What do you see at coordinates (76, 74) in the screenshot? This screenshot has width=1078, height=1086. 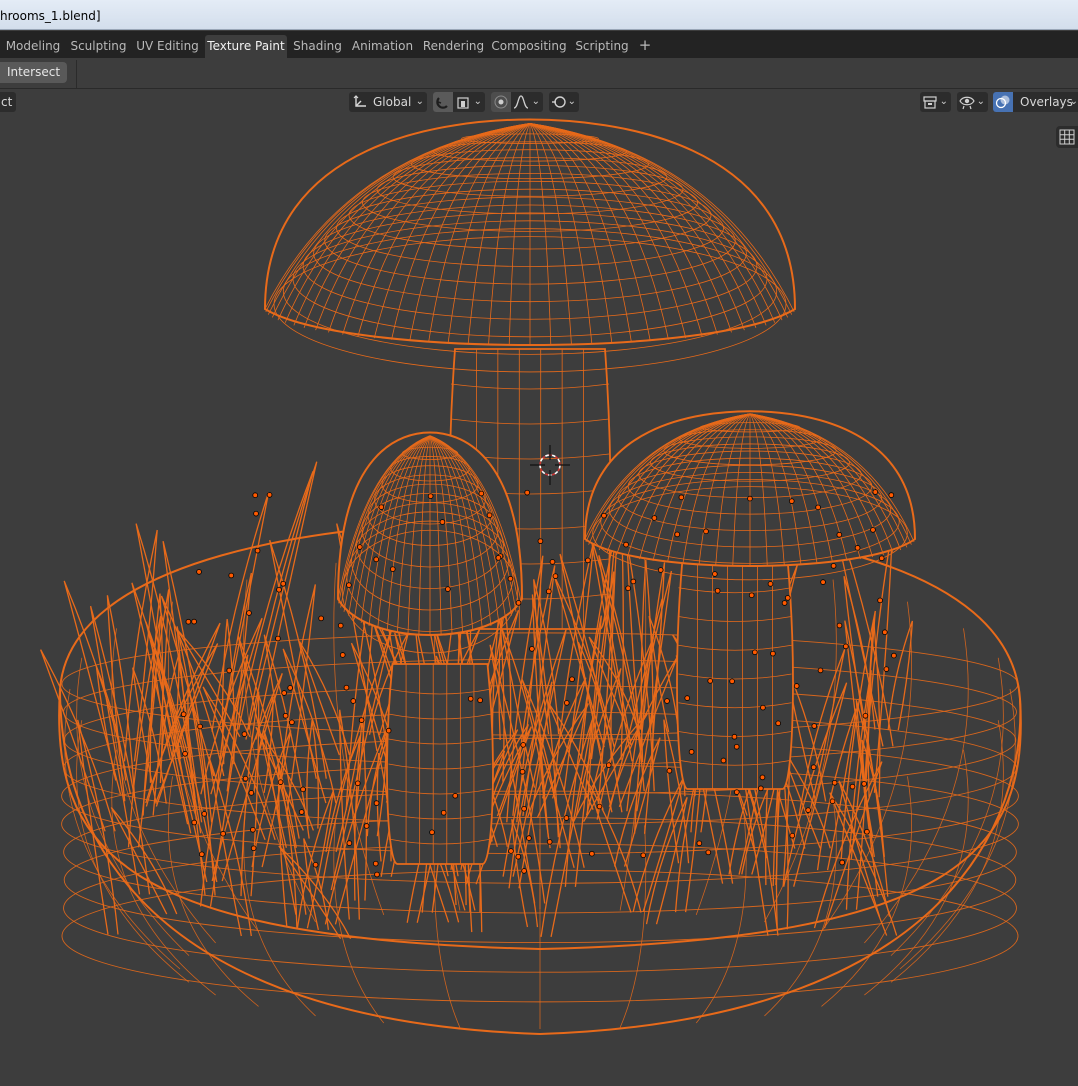 I see `header-divider` at bounding box center [76, 74].